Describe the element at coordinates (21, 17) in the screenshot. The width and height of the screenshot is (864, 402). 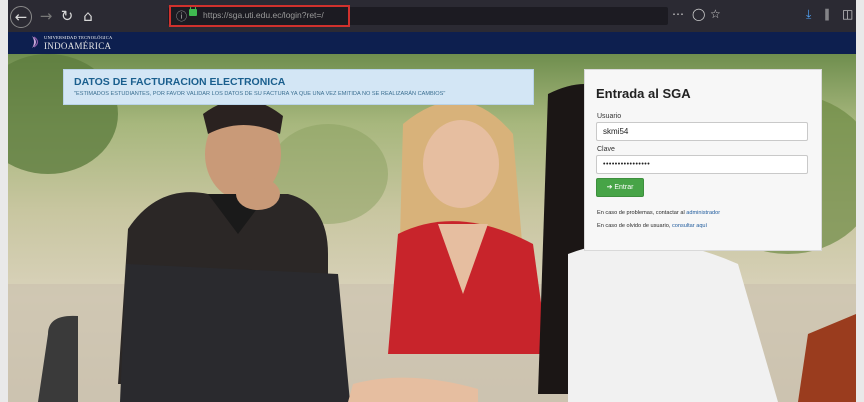
I see `back-icon: ←` at that location.